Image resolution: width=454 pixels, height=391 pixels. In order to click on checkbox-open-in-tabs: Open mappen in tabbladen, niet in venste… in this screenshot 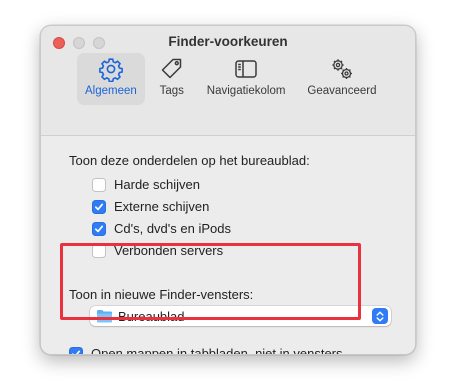, I will do `click(206, 350)`.